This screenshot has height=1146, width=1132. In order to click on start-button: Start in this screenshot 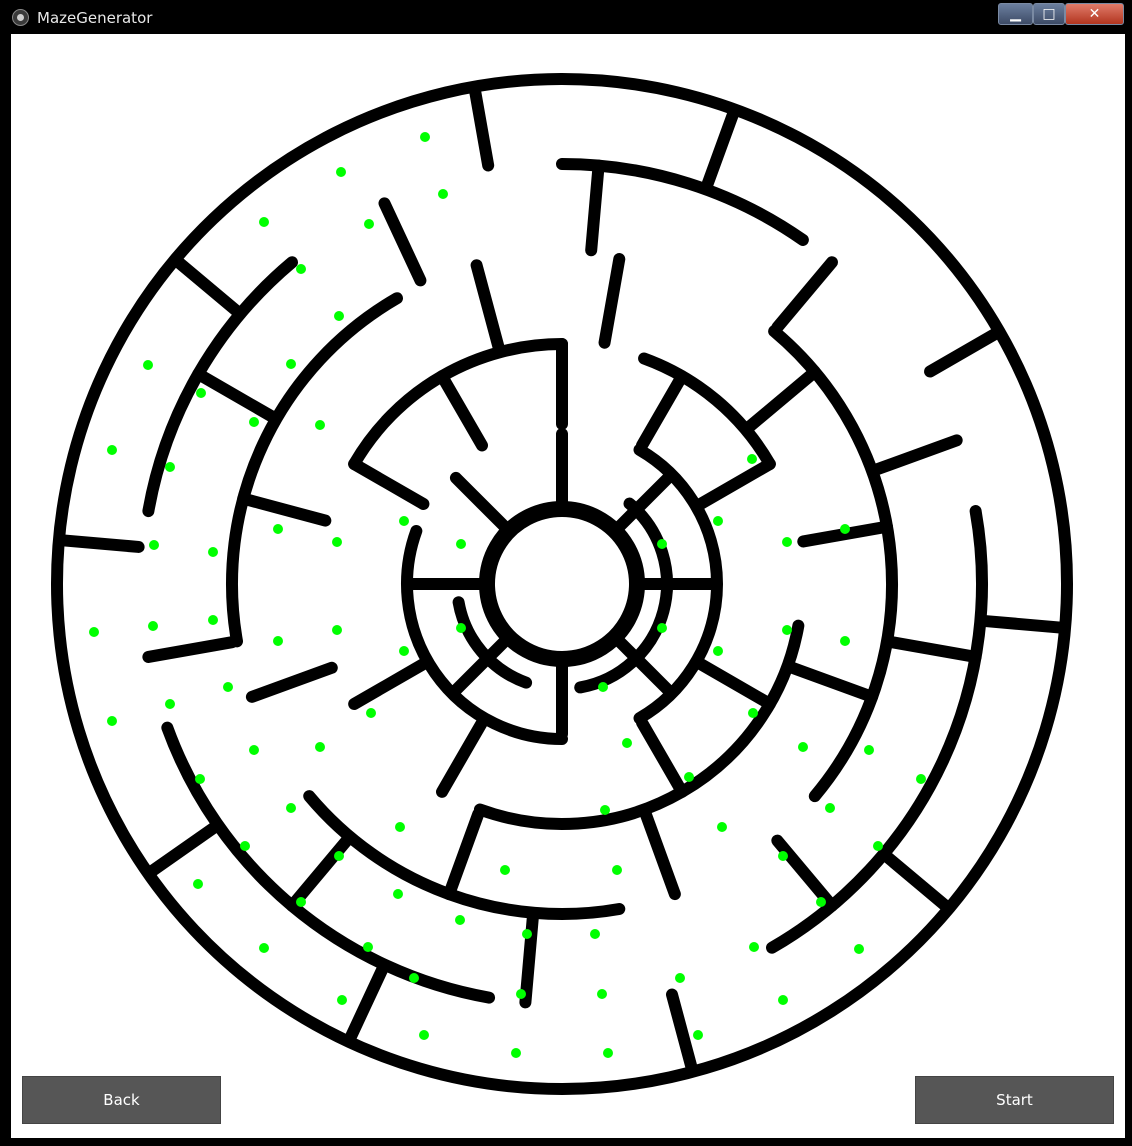, I will do `click(1014, 1100)`.